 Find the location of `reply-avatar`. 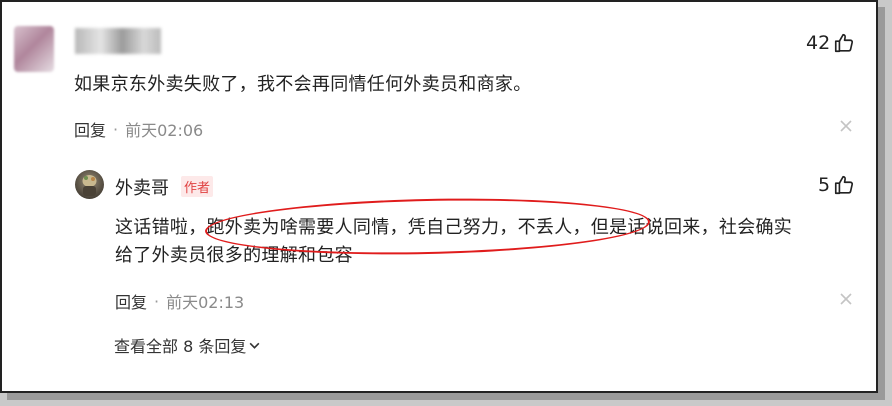

reply-avatar is located at coordinates (89, 184).